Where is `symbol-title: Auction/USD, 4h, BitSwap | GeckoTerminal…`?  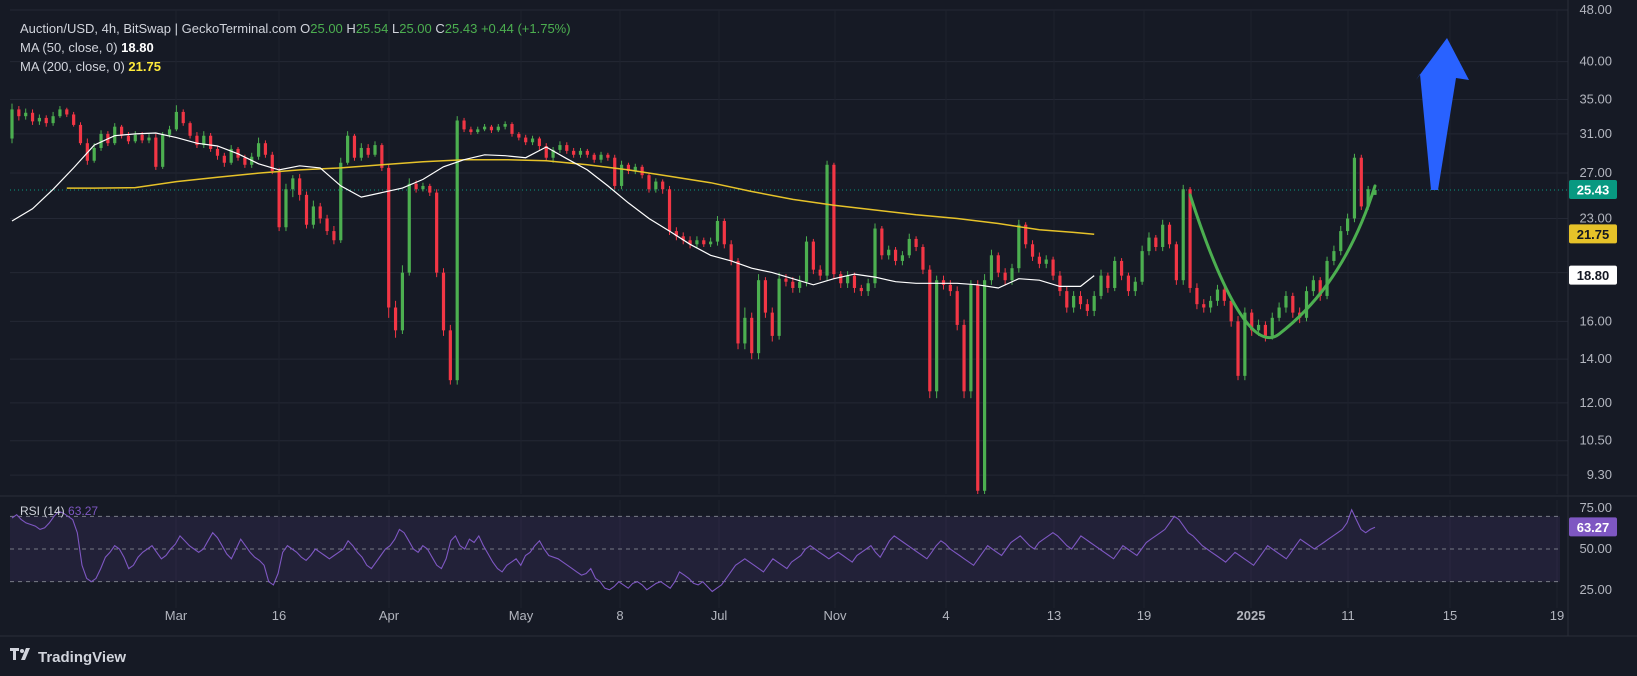
symbol-title: Auction/USD, 4h, BitSwap | GeckoTerminal… is located at coordinates (158, 28).